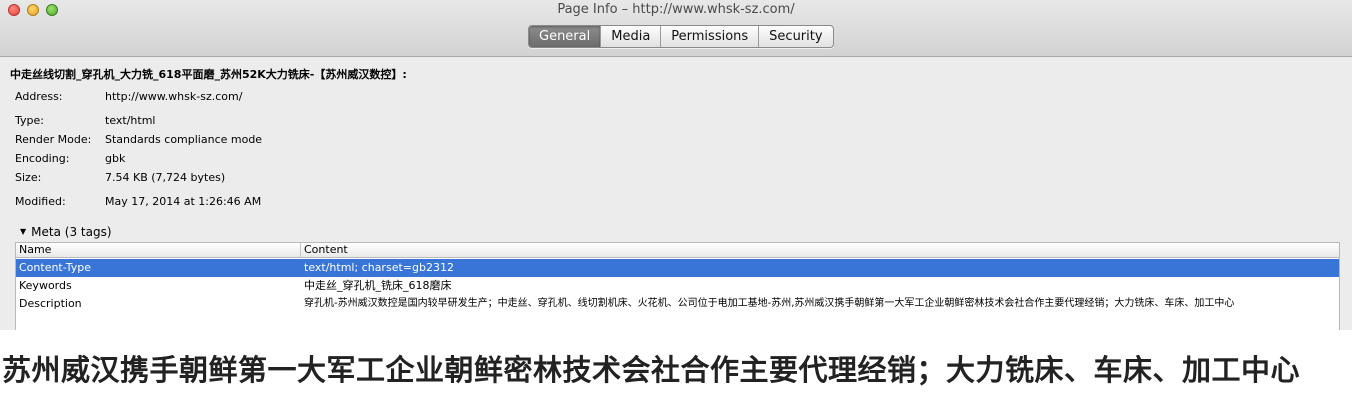 The height and width of the screenshot is (402, 1352). What do you see at coordinates (39, 96) in the screenshot?
I see `address-label: Address:` at bounding box center [39, 96].